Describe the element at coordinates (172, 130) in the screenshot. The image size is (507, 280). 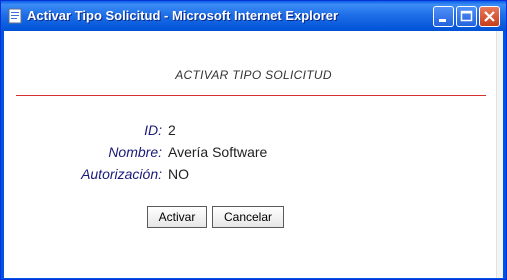
I see `id-value: 2` at that location.